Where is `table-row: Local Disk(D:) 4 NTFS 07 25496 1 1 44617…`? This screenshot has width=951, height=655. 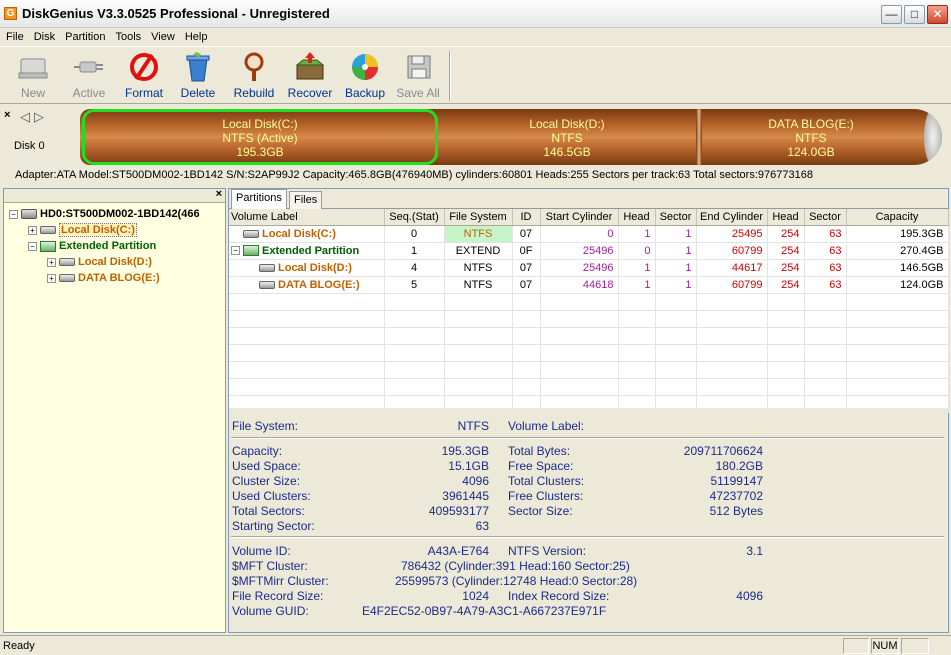
table-row: Local Disk(D:) 4 NTFS 07 25496 1 1 44617… is located at coordinates (589, 268).